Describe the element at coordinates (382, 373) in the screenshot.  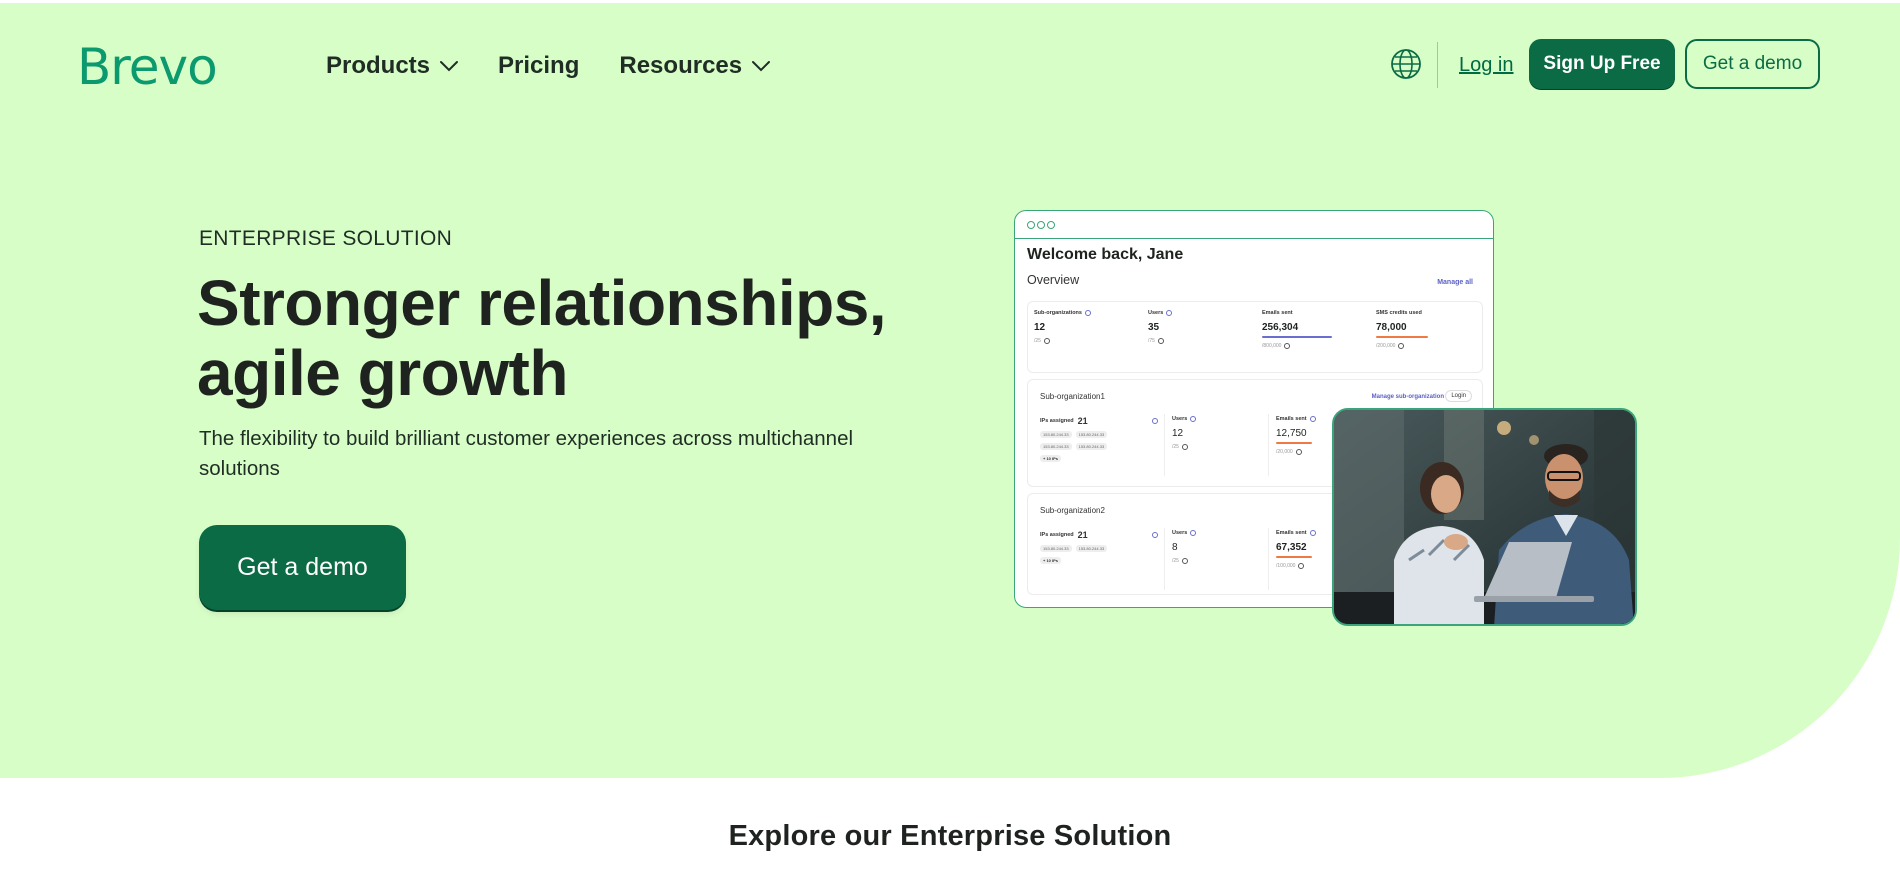
I see `headline-line-2: agile growth` at that location.